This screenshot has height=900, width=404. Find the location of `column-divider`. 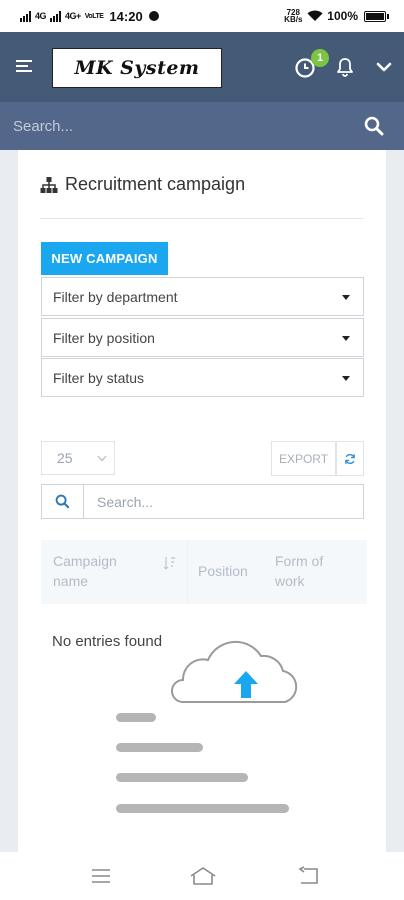

column-divider is located at coordinates (187, 572).